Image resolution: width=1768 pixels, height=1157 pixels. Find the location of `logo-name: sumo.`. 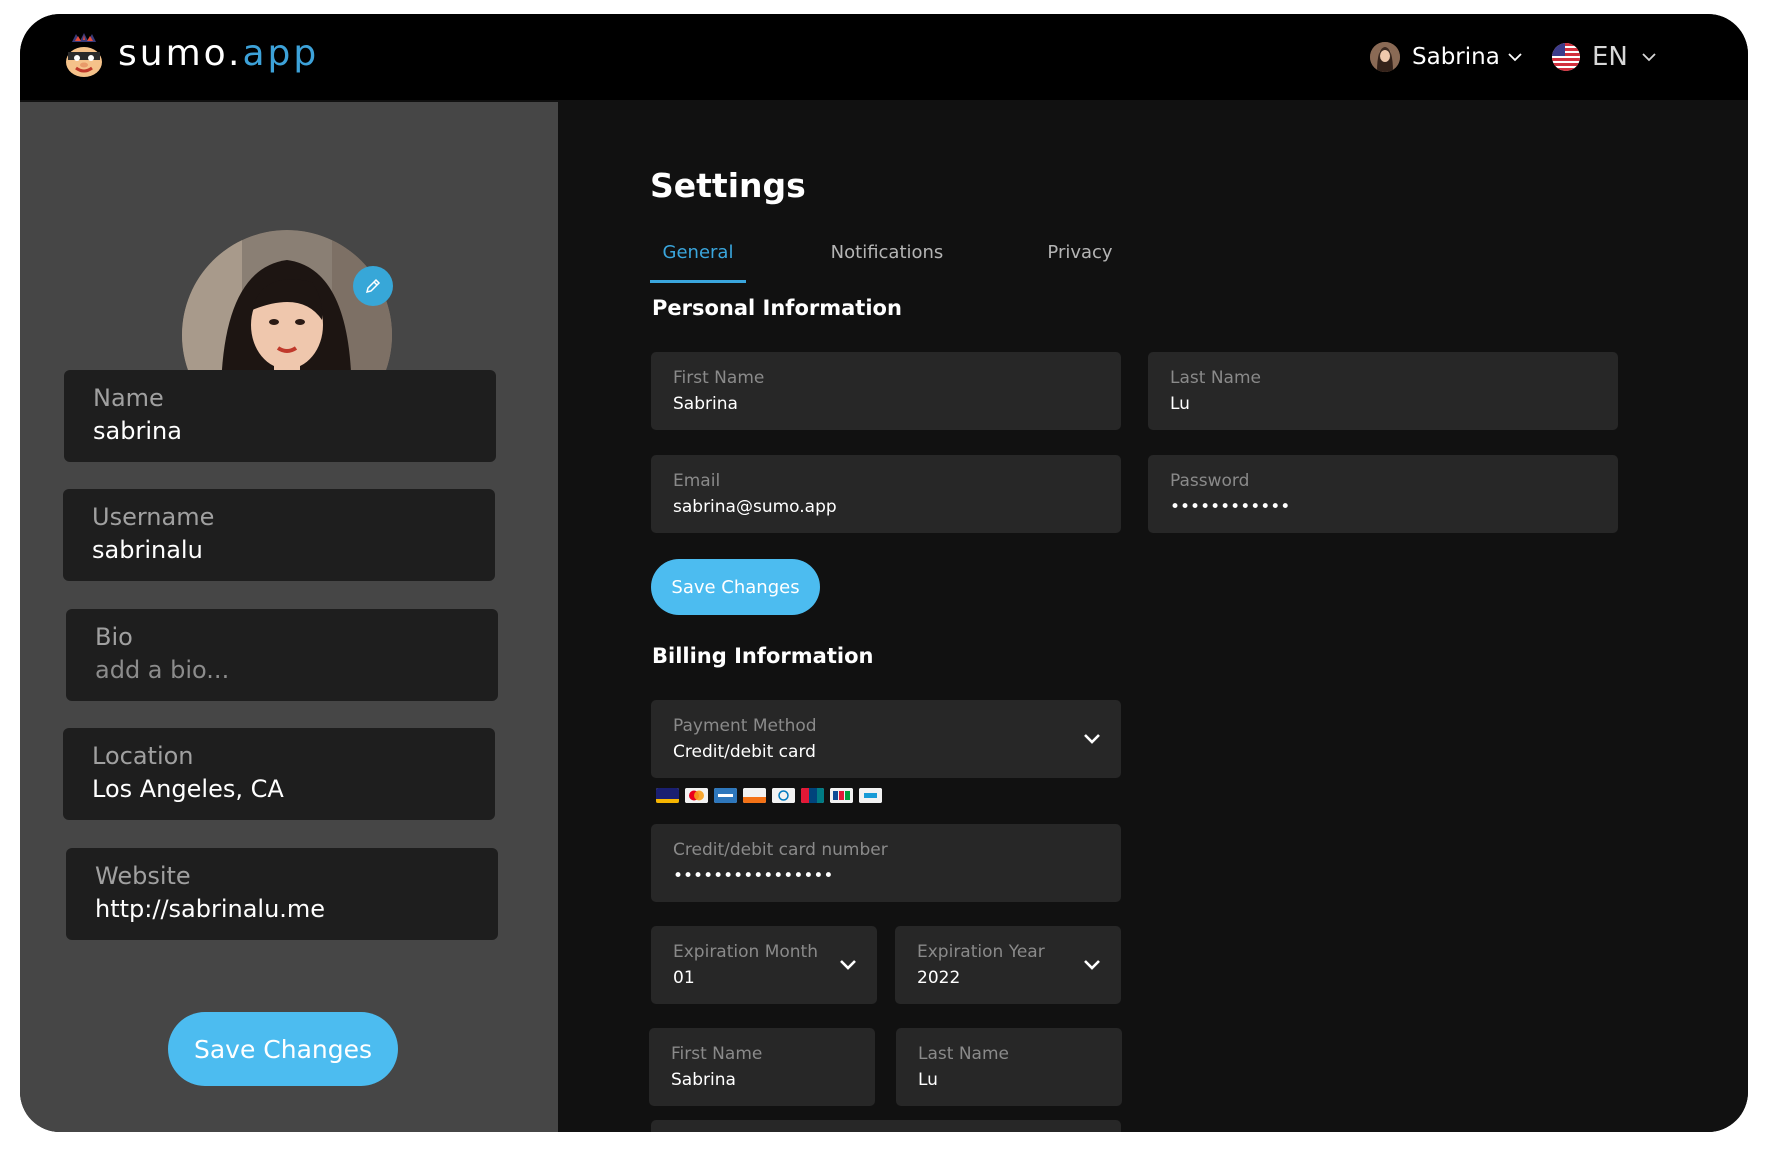

logo-name: sumo. is located at coordinates (180, 53).